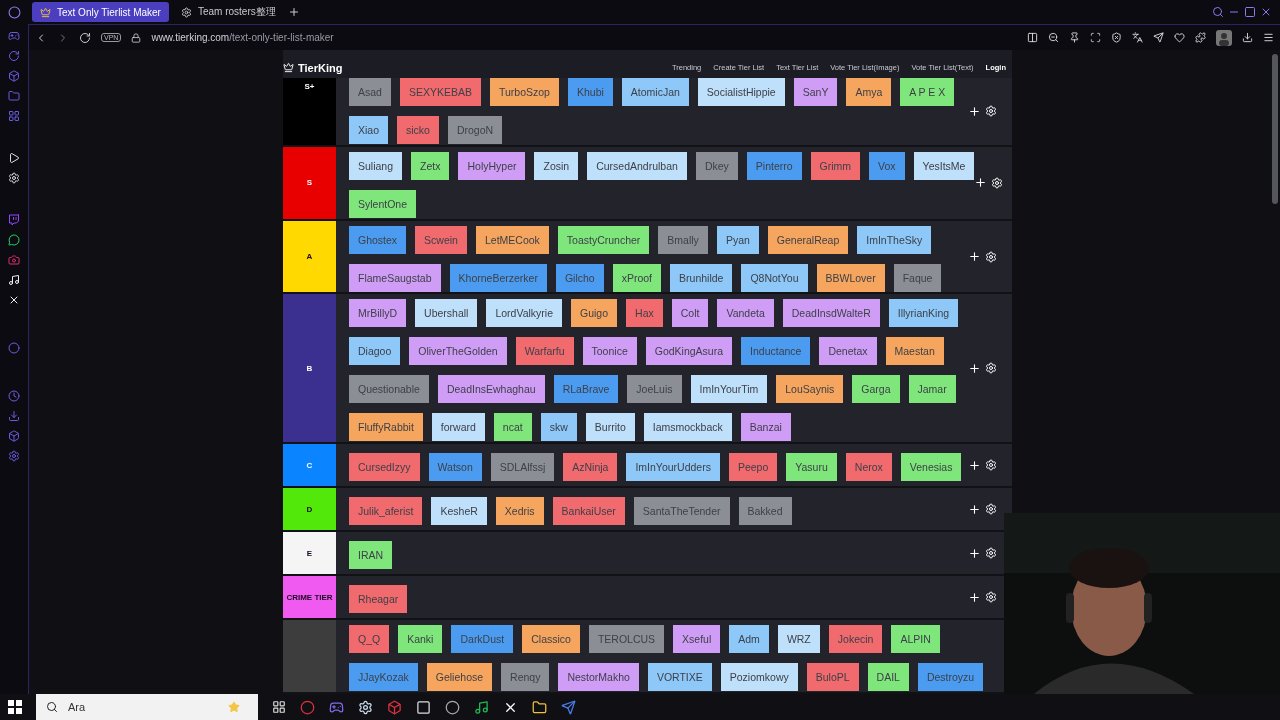  I want to click on maximize-icon, so click(1250, 12).